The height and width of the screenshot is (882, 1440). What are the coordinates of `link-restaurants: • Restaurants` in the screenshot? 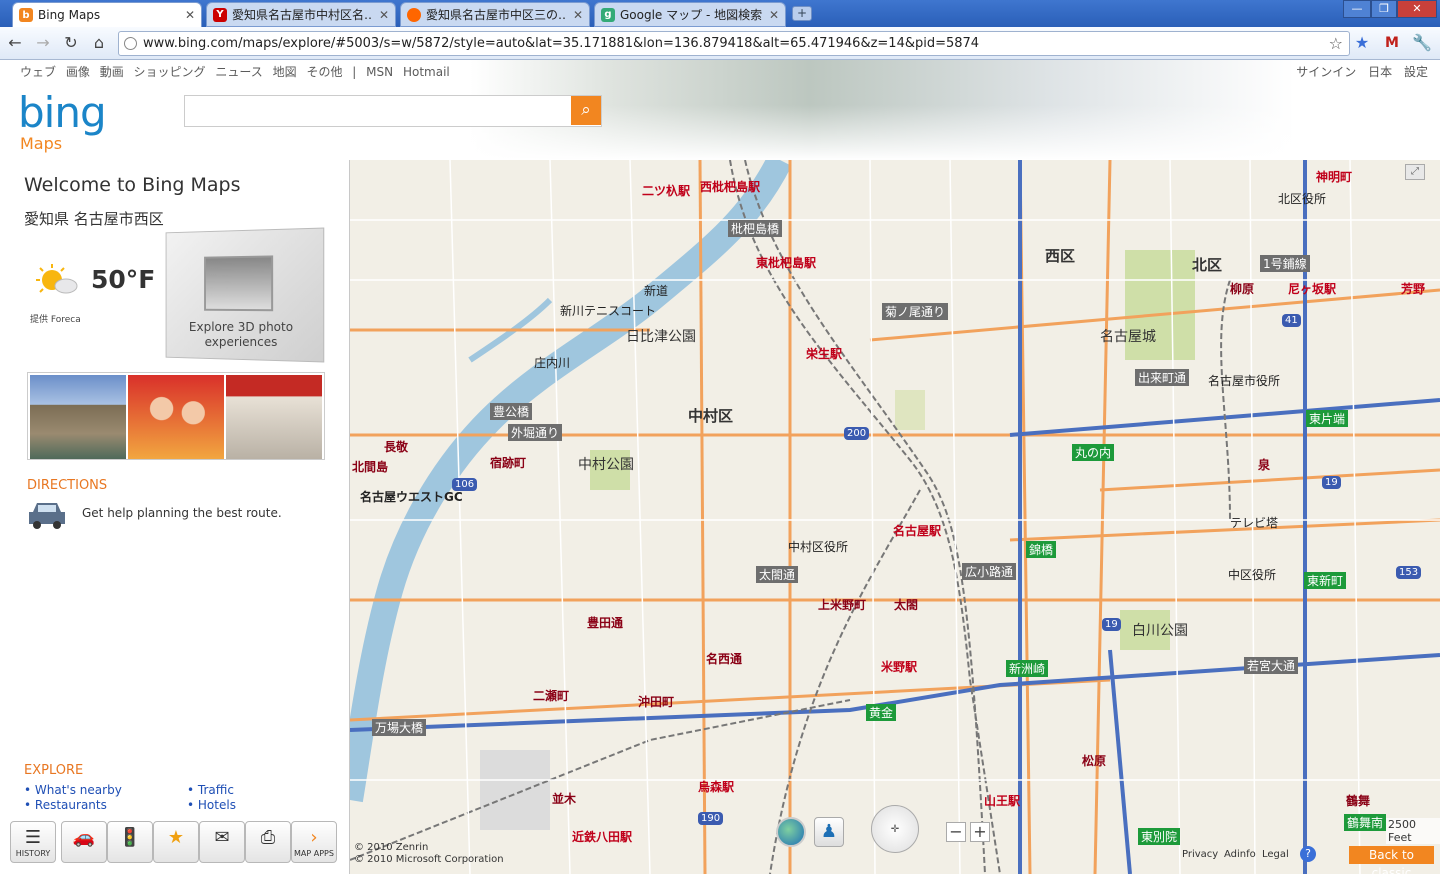 It's located at (65, 805).